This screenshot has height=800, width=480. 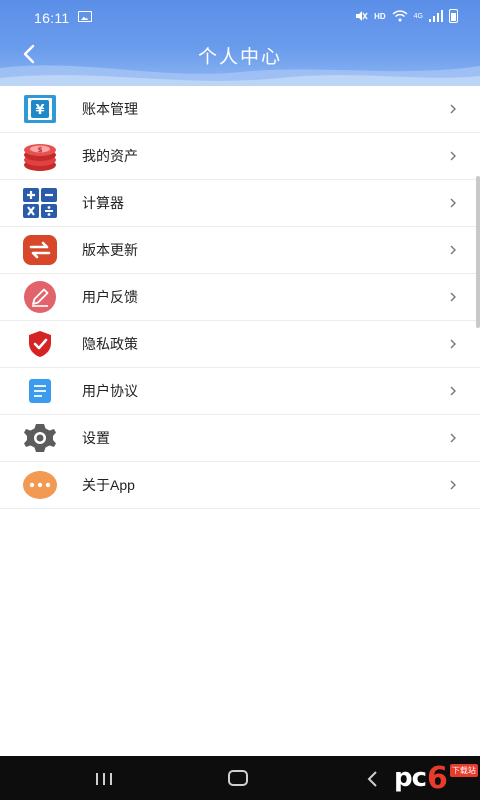 I want to click on watermark-pc: pc, so click(x=410, y=778).